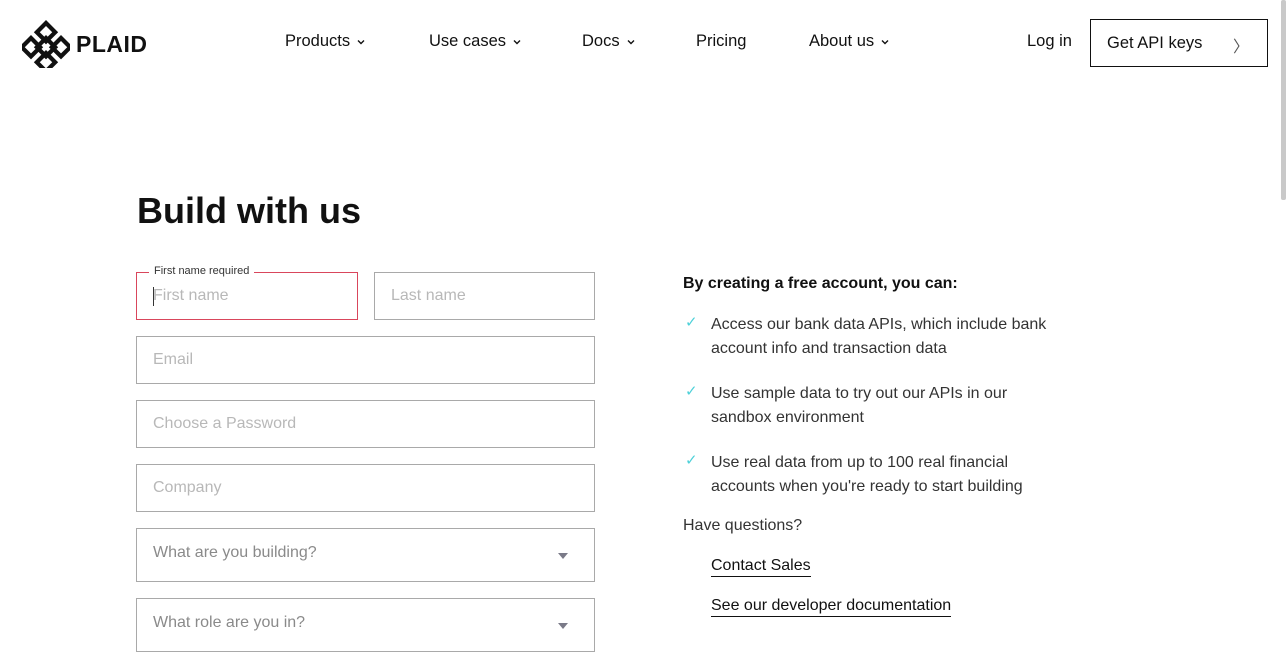  I want to click on password-field, so click(365, 424).